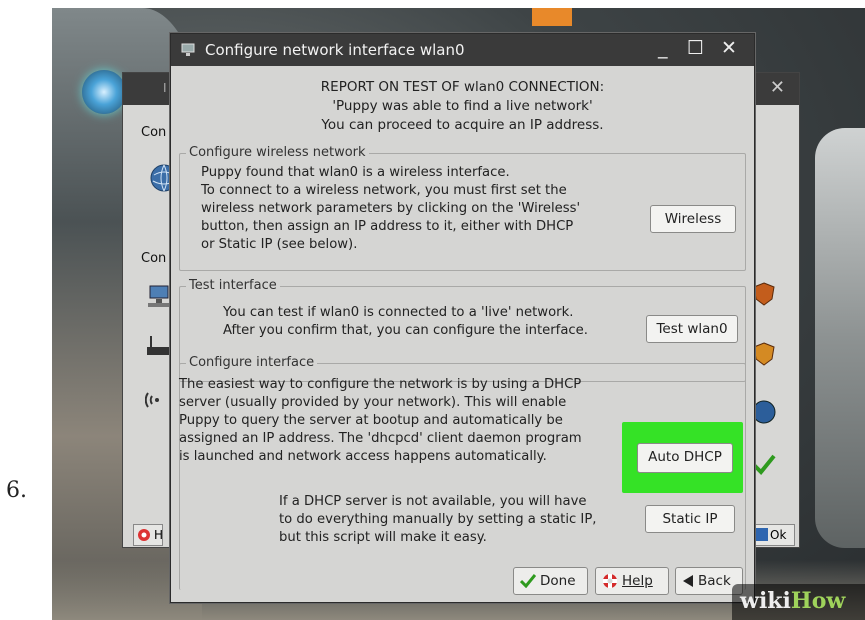 The height and width of the screenshot is (620, 865). Describe the element at coordinates (761, 534) in the screenshot. I see `ok-icon` at that location.